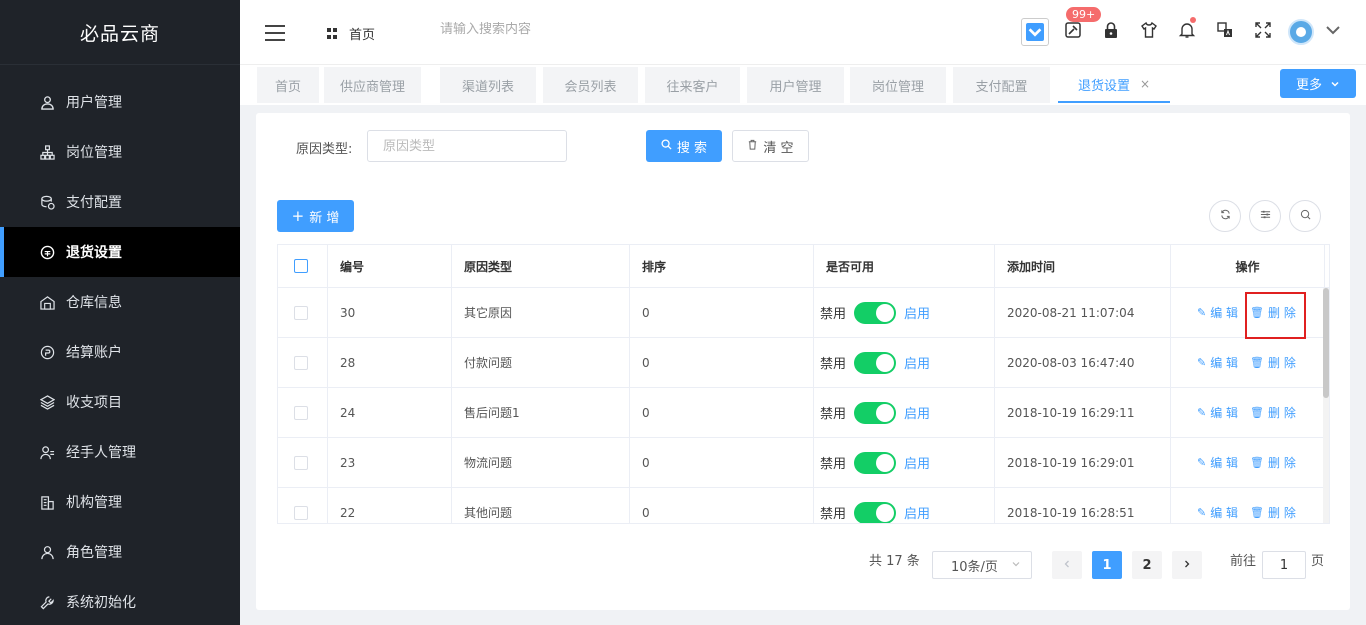 The width and height of the screenshot is (1366, 625). Describe the element at coordinates (333, 33) in the screenshot. I see `grid-icon` at that location.